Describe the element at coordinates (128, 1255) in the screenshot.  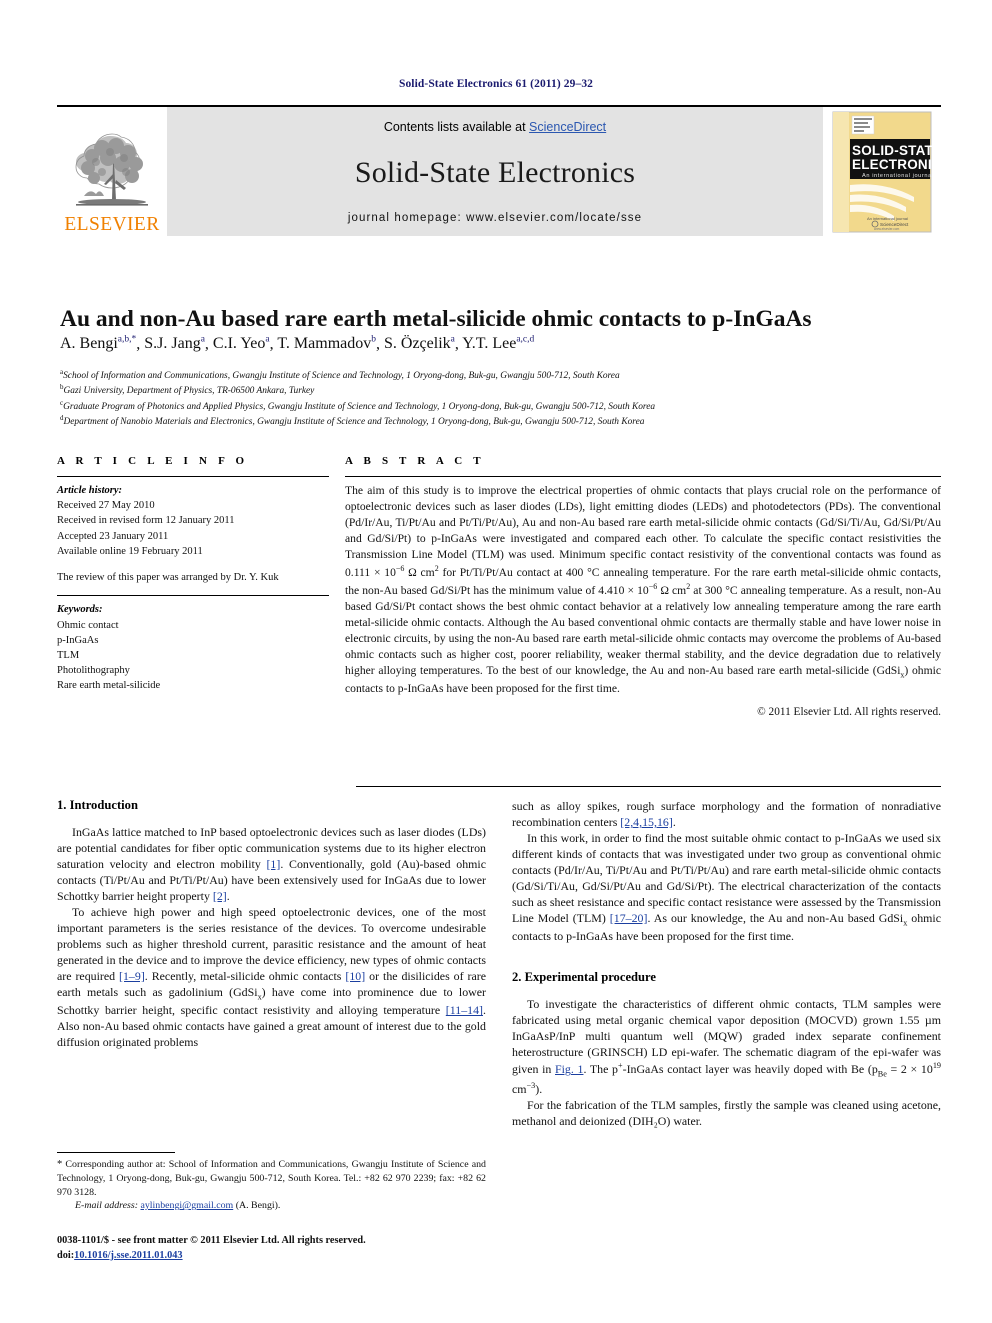
I see `doi-link: 10.1016/j.sse.2011.01.043` at that location.